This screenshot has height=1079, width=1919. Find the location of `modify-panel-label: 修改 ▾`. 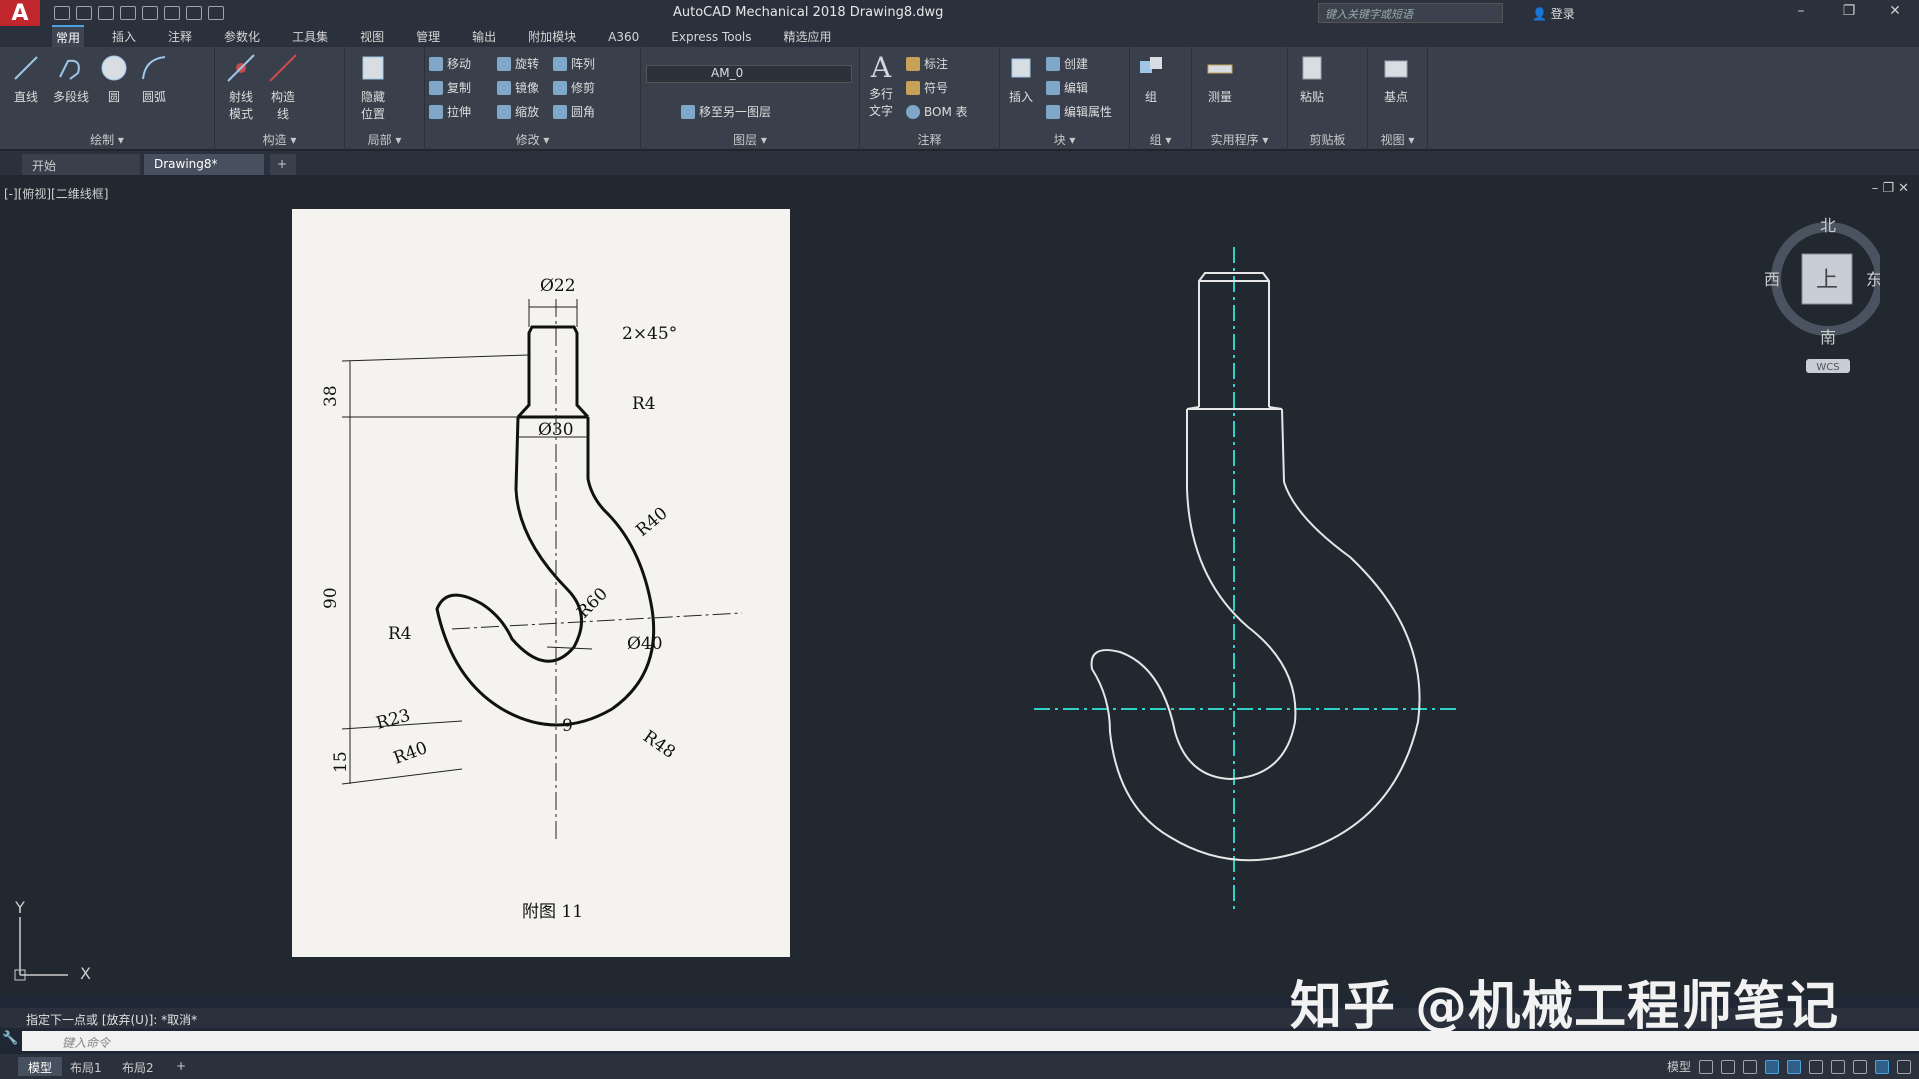

modify-panel-label: 修改 ▾ is located at coordinates (532, 139).